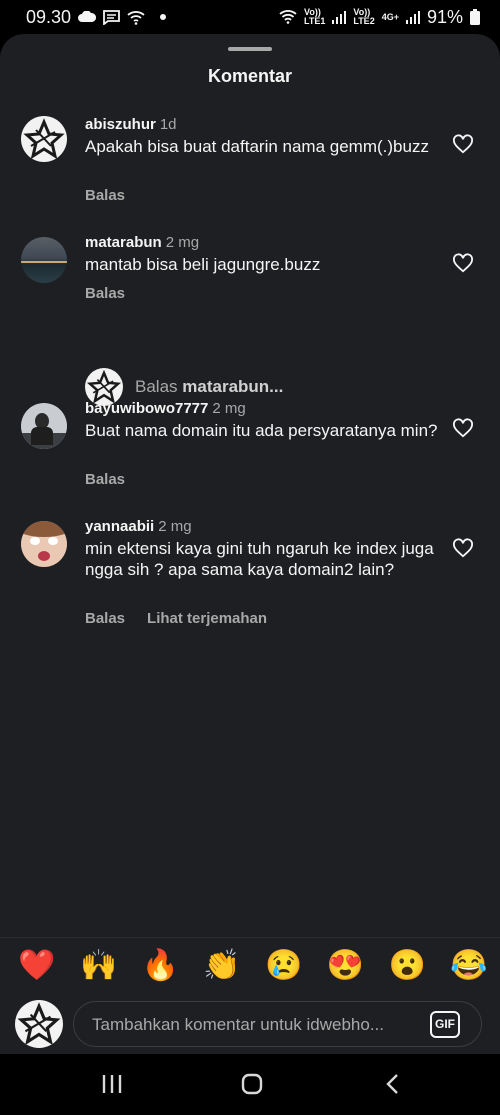  Describe the element at coordinates (250, 937) in the screenshot. I see `divider` at that location.